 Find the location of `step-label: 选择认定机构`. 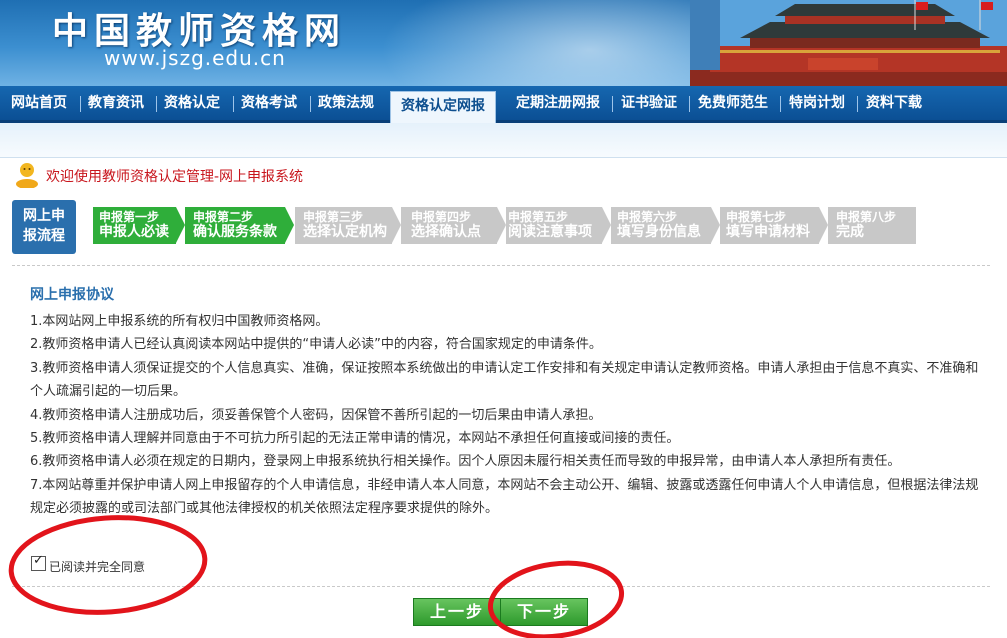

step-label: 选择认定机构 is located at coordinates (345, 232).